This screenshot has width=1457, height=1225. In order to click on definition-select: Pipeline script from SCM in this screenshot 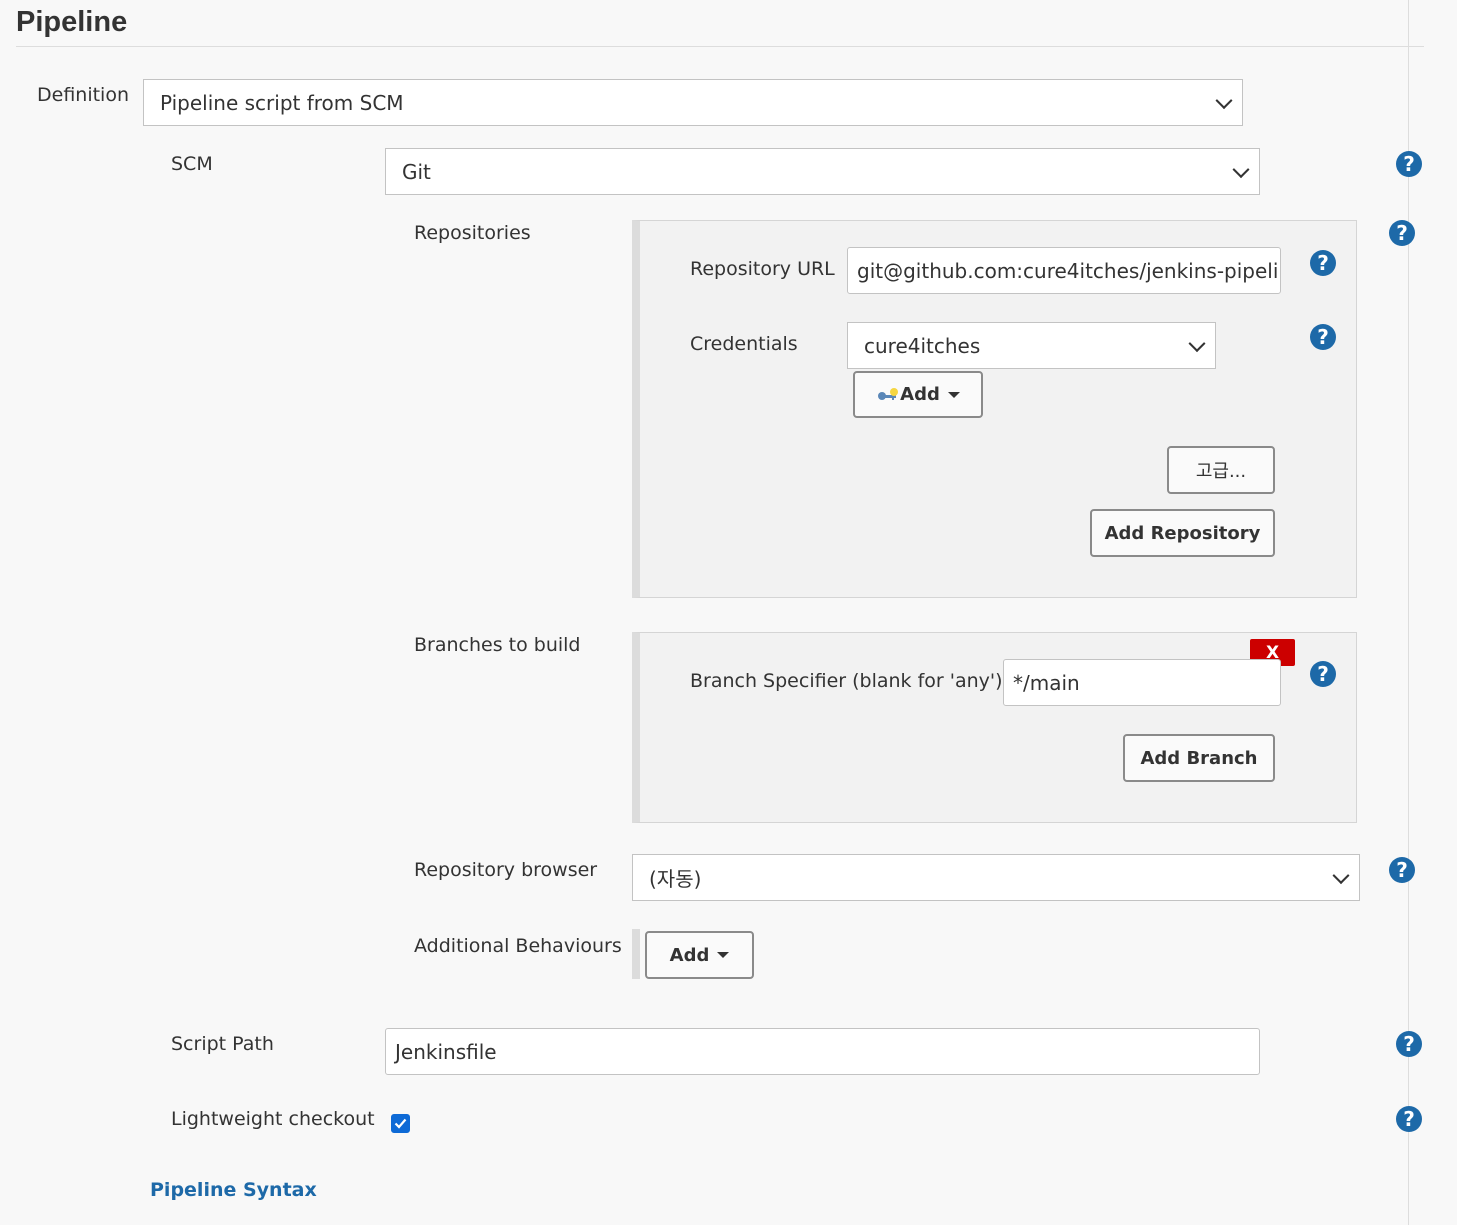, I will do `click(693, 102)`.